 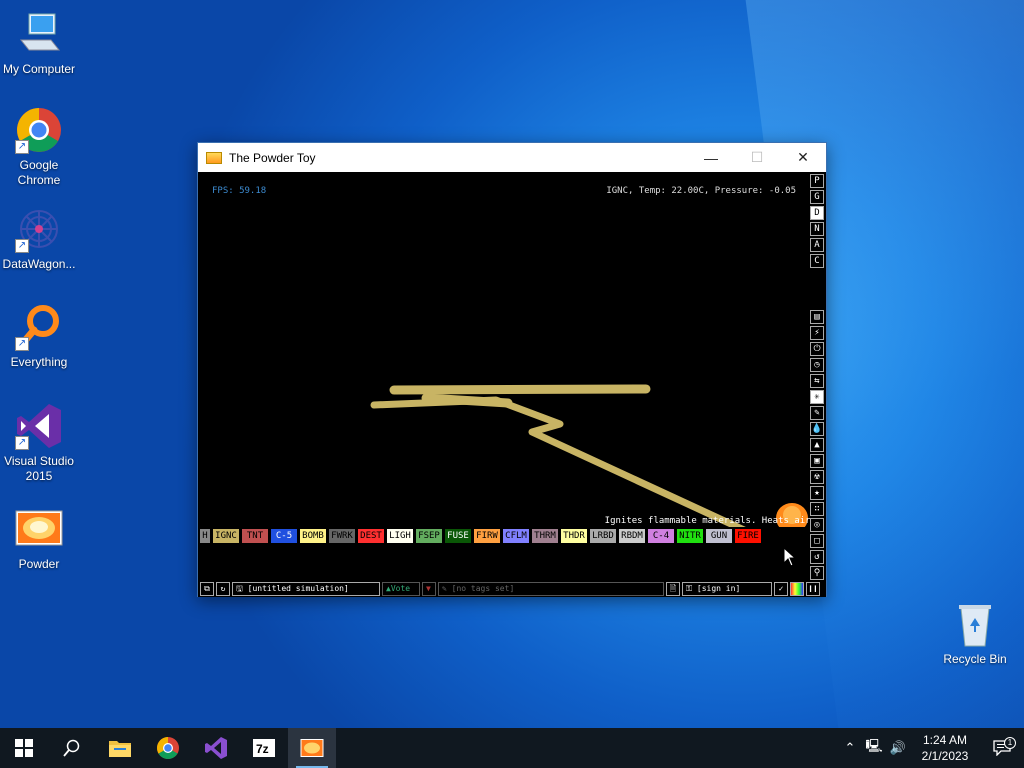 What do you see at coordinates (711, 157) in the screenshot?
I see `minimize-button: —` at bounding box center [711, 157].